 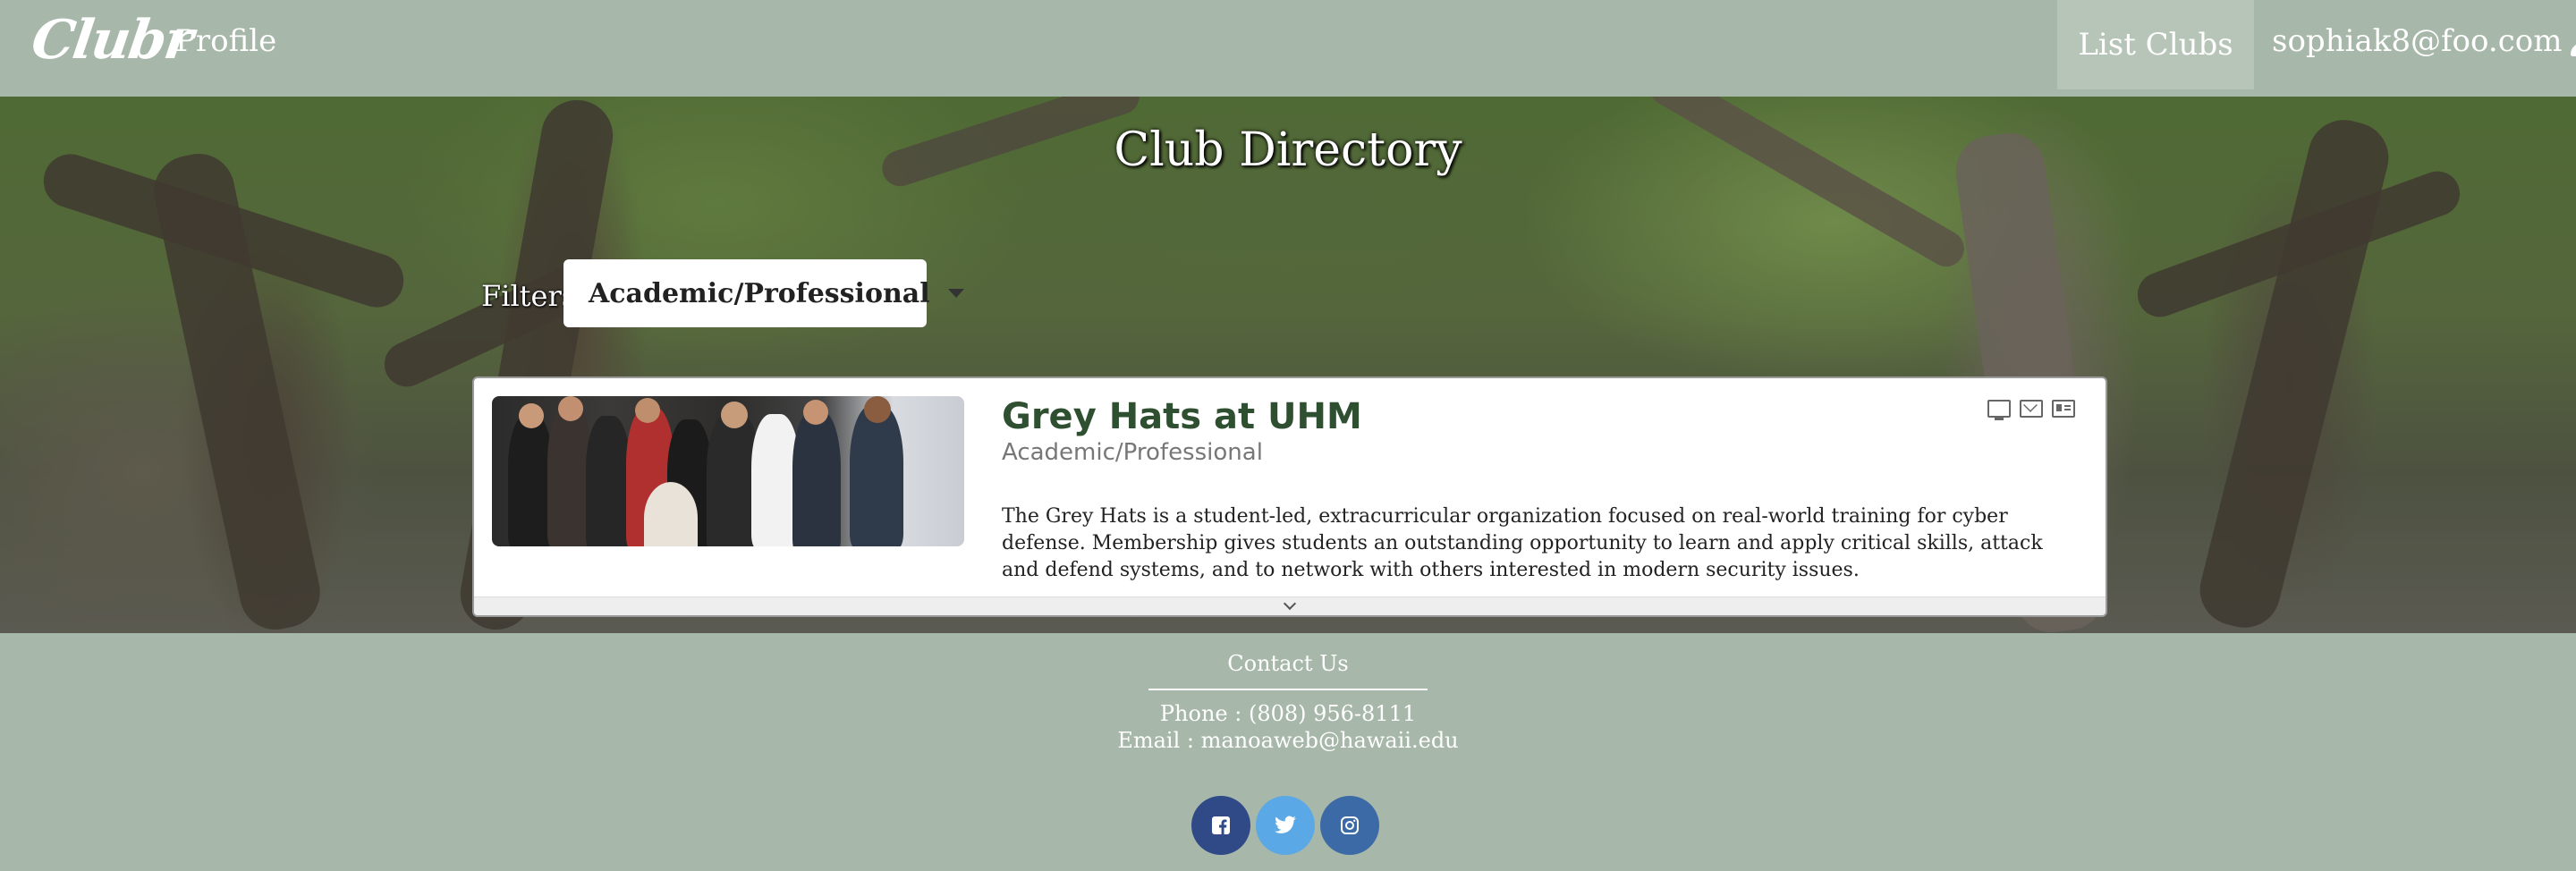 I want to click on user-email: sophiak8@foo.com, so click(x=2417, y=41).